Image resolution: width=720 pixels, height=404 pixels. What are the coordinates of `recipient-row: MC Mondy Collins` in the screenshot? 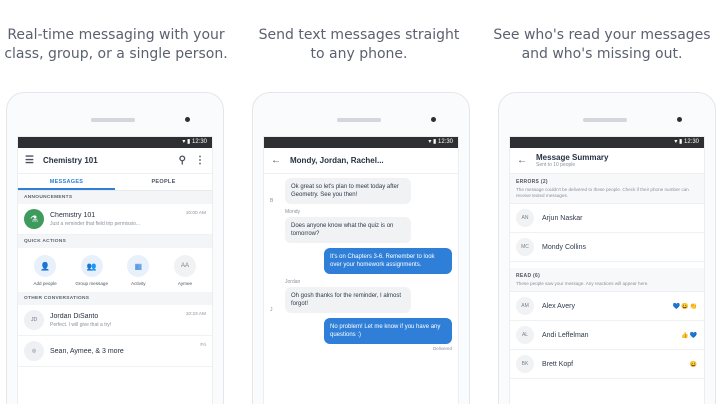 It's located at (607, 247).